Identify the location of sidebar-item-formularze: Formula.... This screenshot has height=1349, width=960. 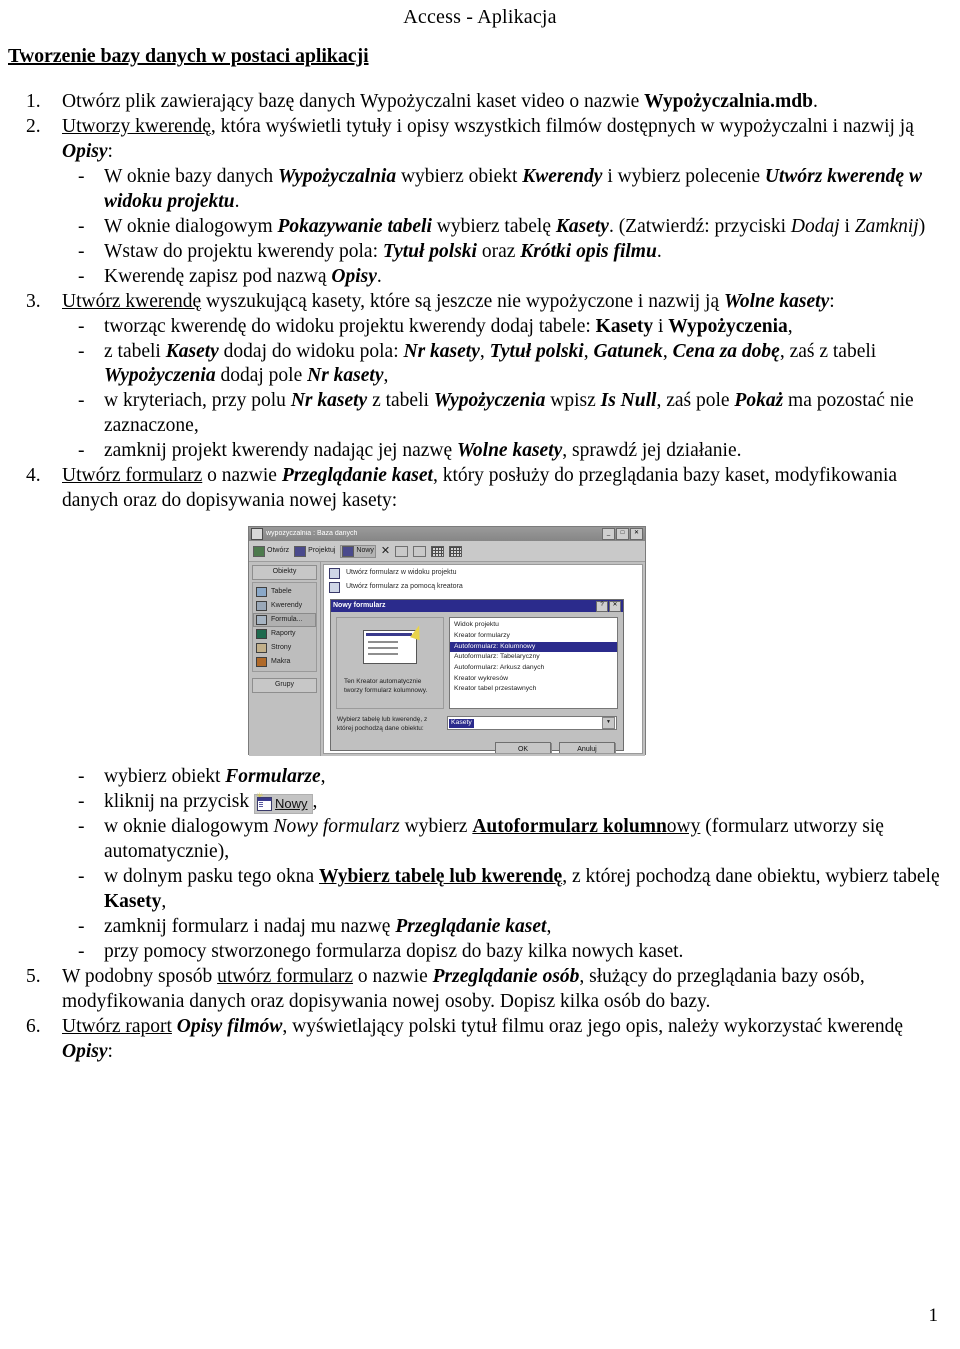
(284, 620).